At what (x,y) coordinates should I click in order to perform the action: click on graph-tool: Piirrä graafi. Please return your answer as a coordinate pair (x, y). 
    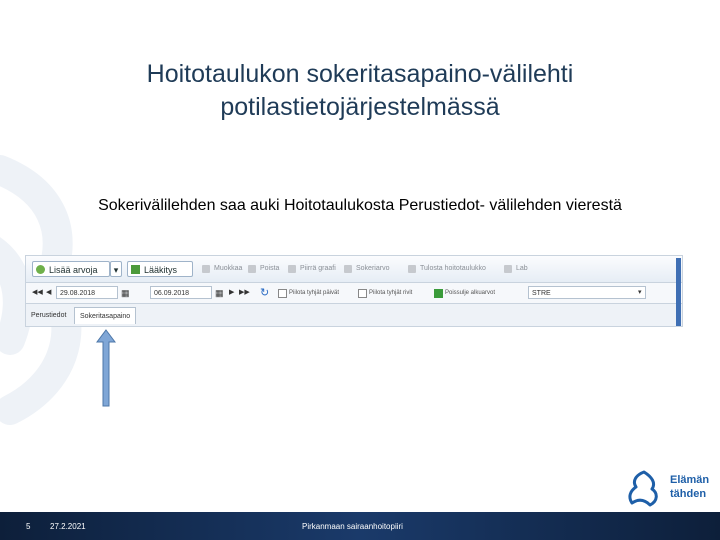
    Looking at the image, I should click on (312, 269).